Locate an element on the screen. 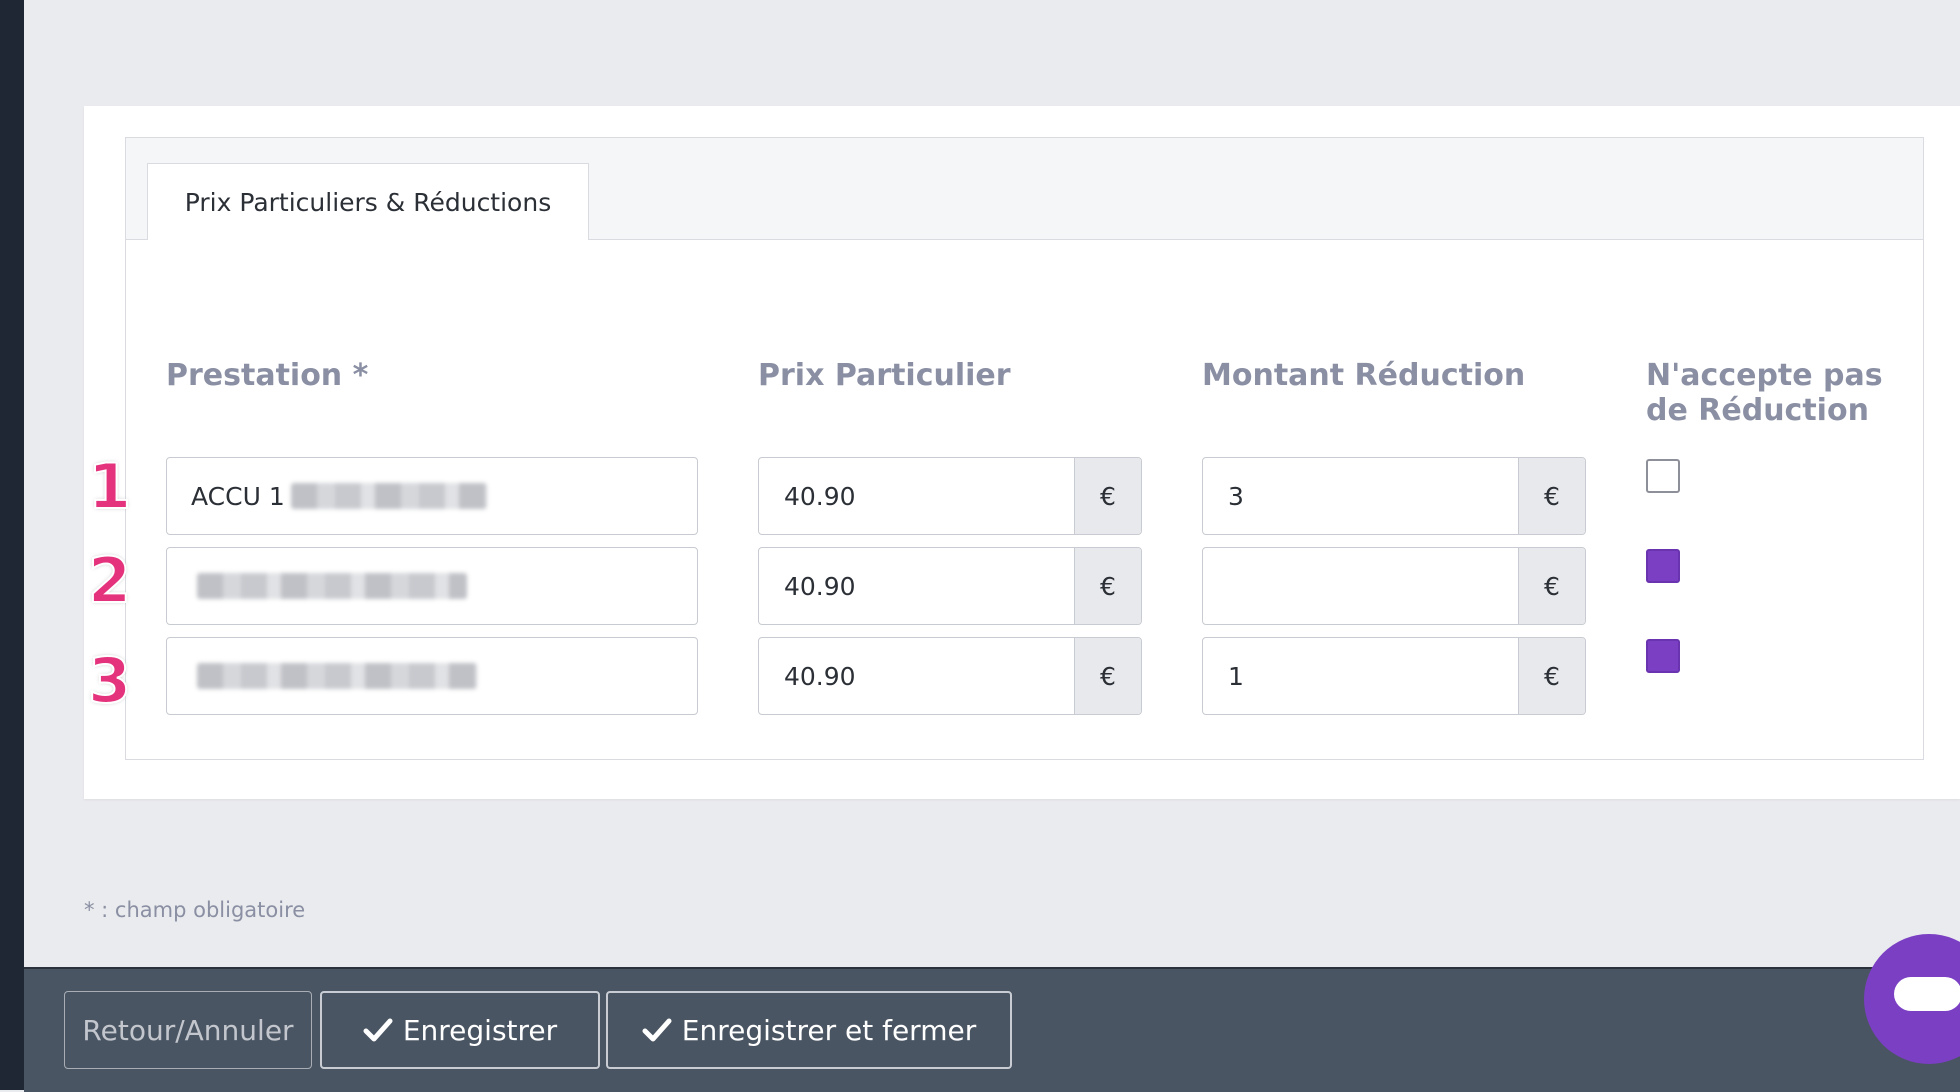  prix-input-group-row-1: 40.90 € is located at coordinates (950, 496).